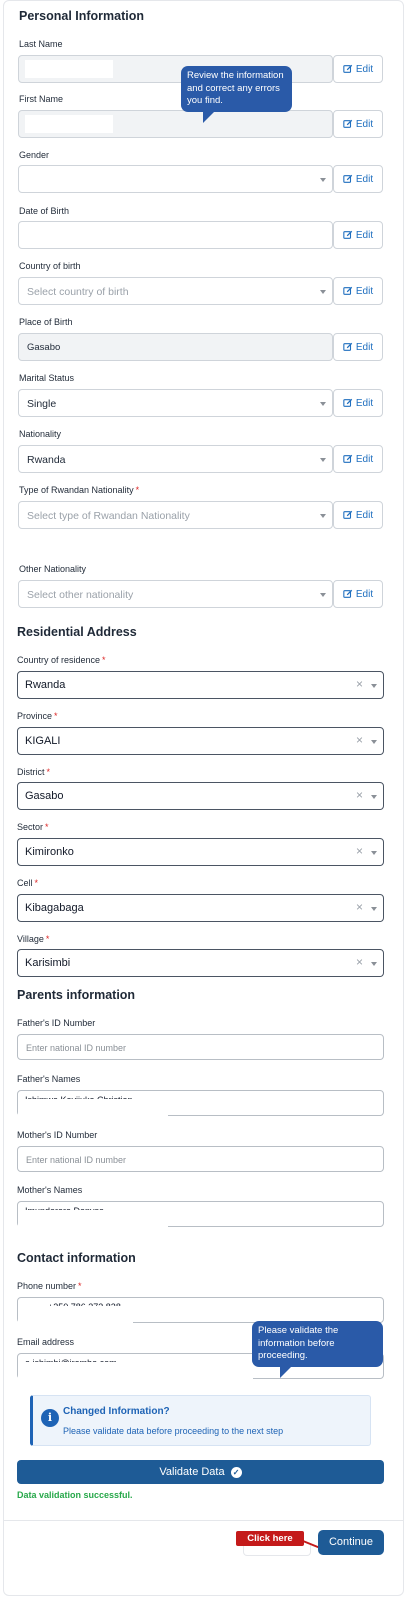 This screenshot has height=1600, width=408. Describe the element at coordinates (358, 235) in the screenshot. I see `edit-dob-button: Edit` at that location.